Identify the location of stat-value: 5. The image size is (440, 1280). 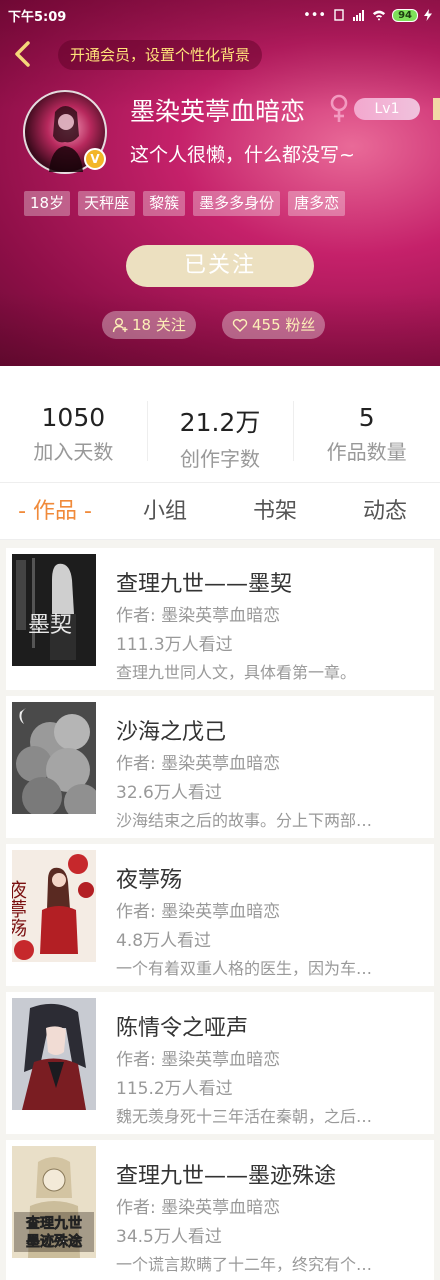
(366, 417).